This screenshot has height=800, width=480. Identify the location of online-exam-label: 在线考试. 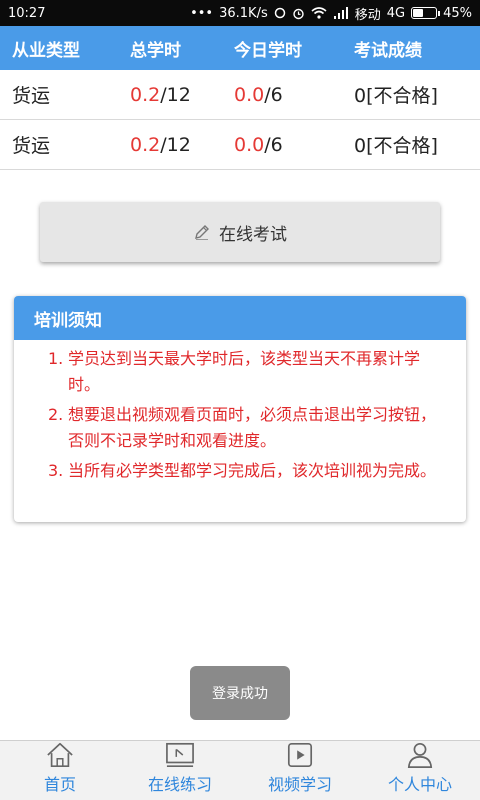
(253, 234).